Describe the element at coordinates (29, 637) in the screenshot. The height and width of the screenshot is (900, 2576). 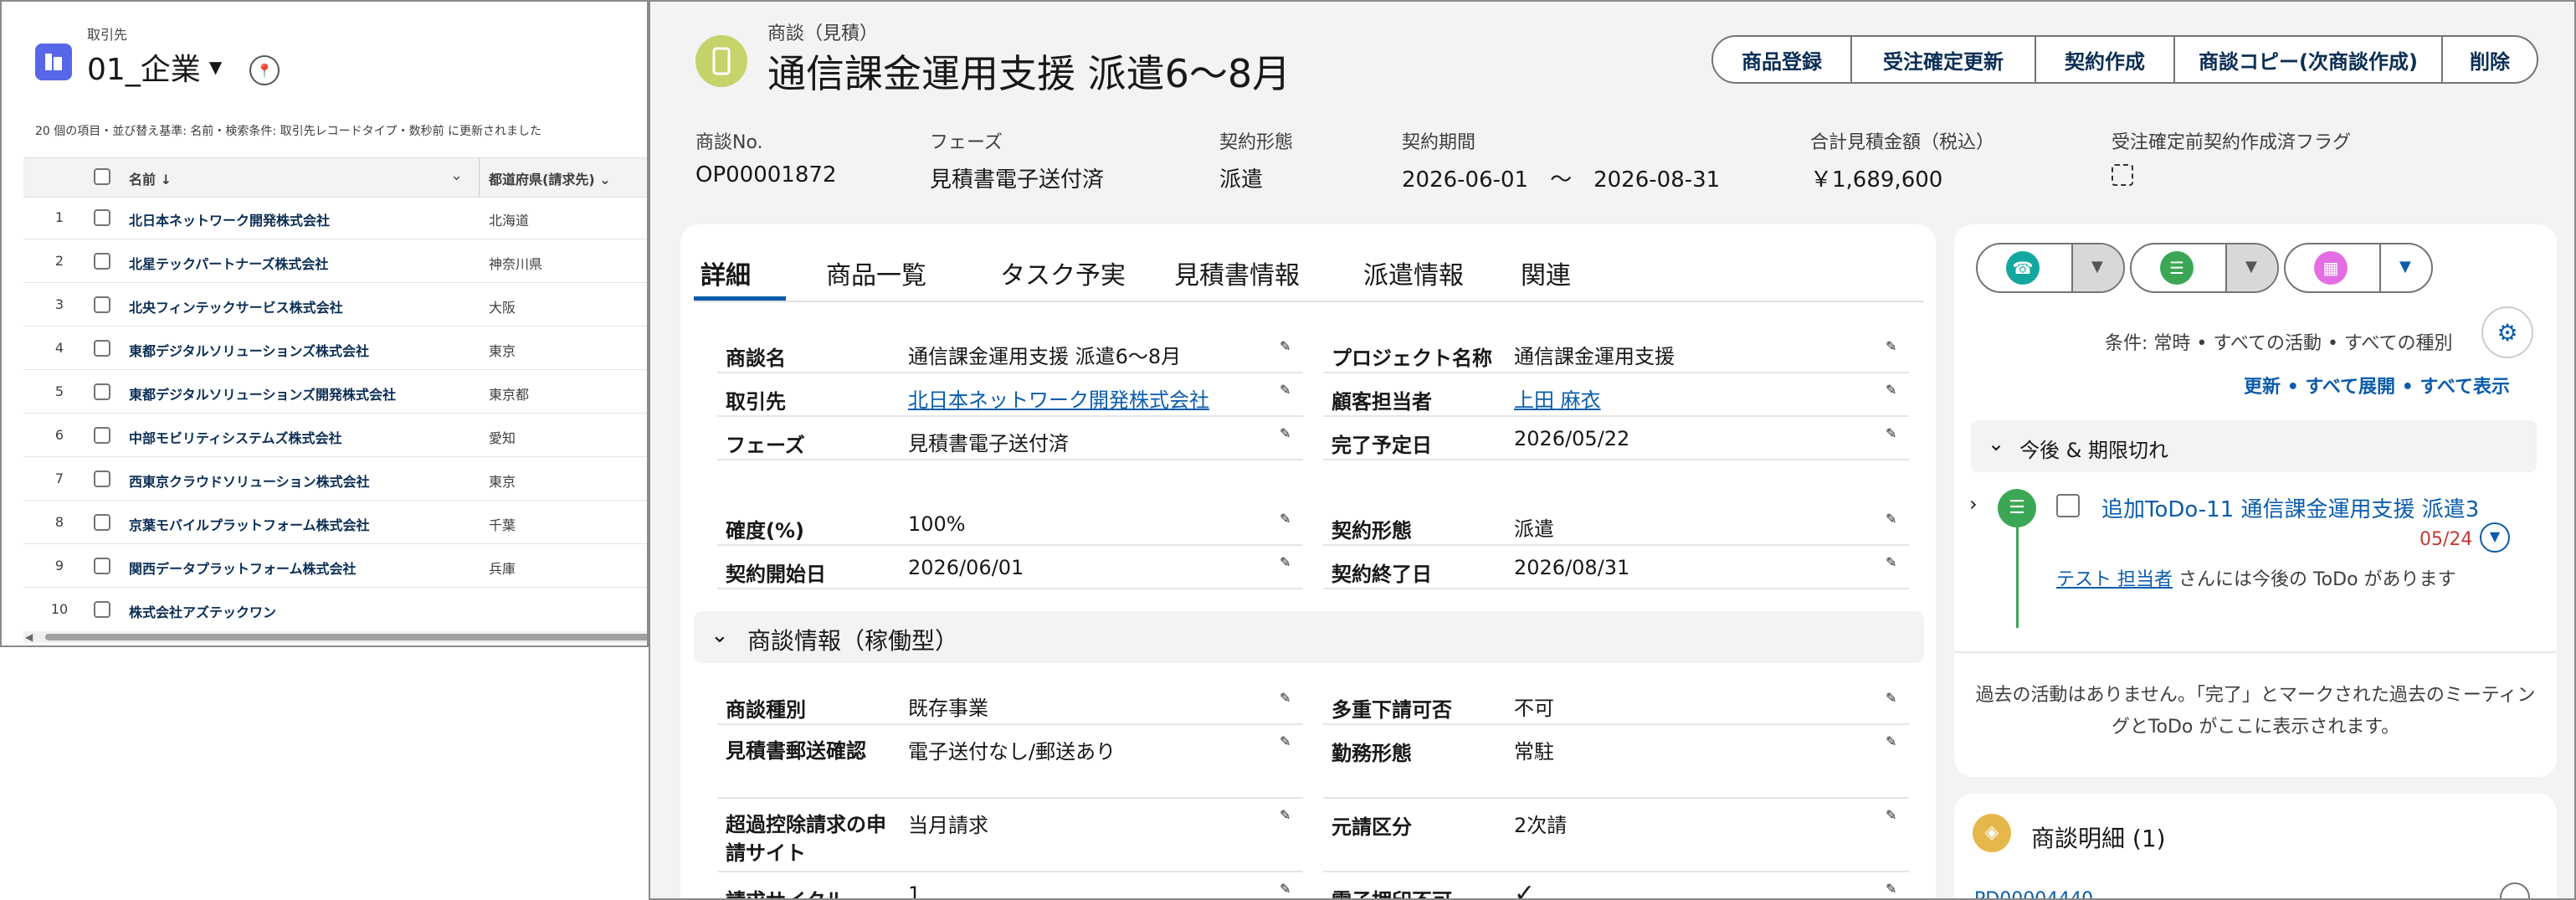
I see `scroll-left-arrow-icon: ◀` at that location.